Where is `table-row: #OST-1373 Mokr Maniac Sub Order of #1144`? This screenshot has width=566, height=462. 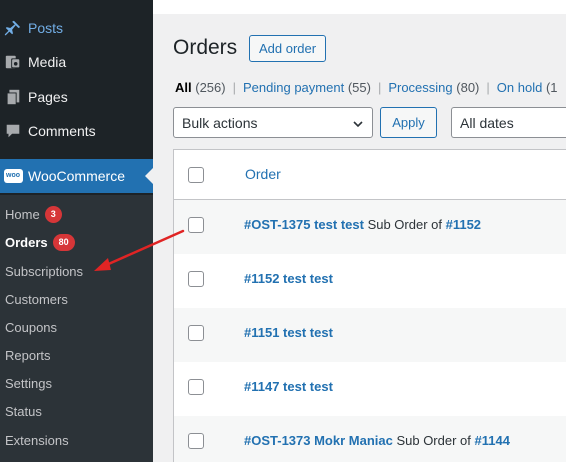
table-row: #OST-1373 Mokr Maniac Sub Order of #1144 is located at coordinates (370, 439).